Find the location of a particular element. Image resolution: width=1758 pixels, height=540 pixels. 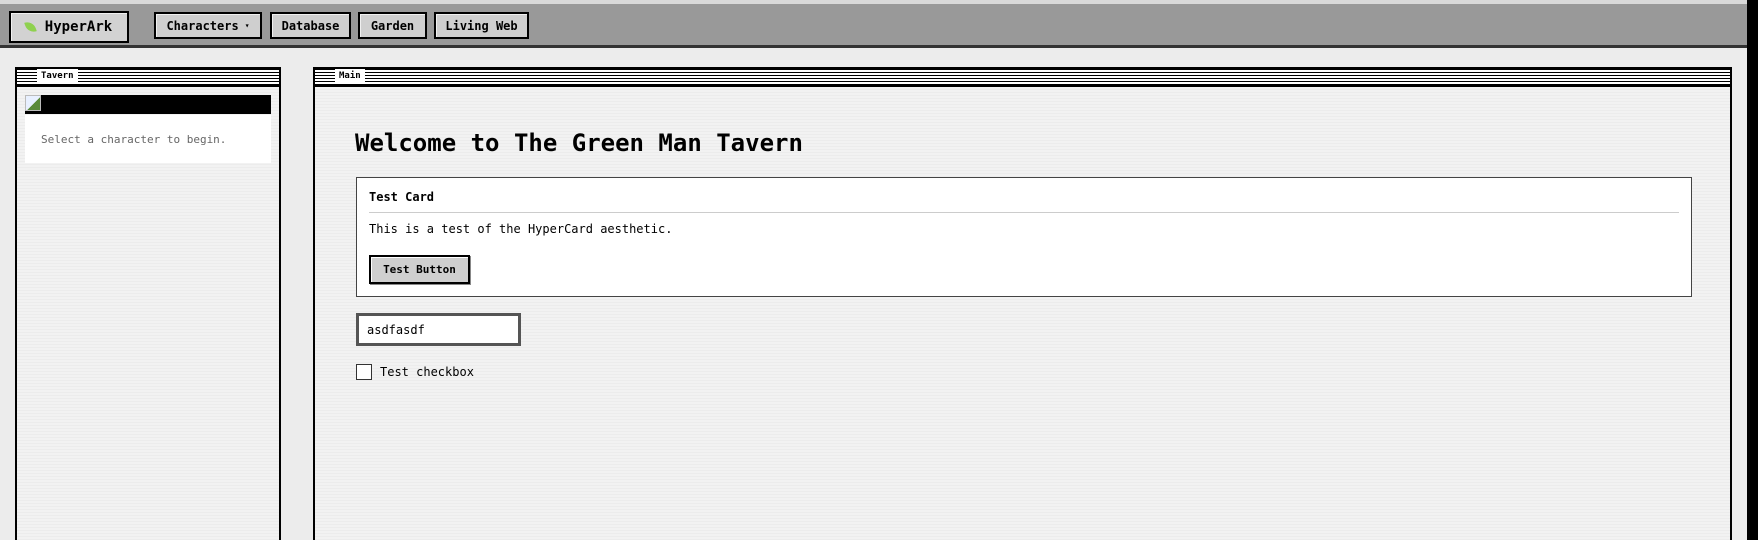

broken-image-icon is located at coordinates (33, 103).